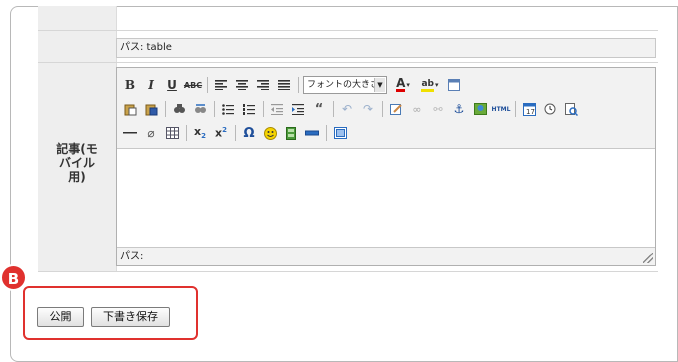 This screenshot has height=362, width=678. What do you see at coordinates (298, 109) in the screenshot?
I see `indent-icon` at bounding box center [298, 109].